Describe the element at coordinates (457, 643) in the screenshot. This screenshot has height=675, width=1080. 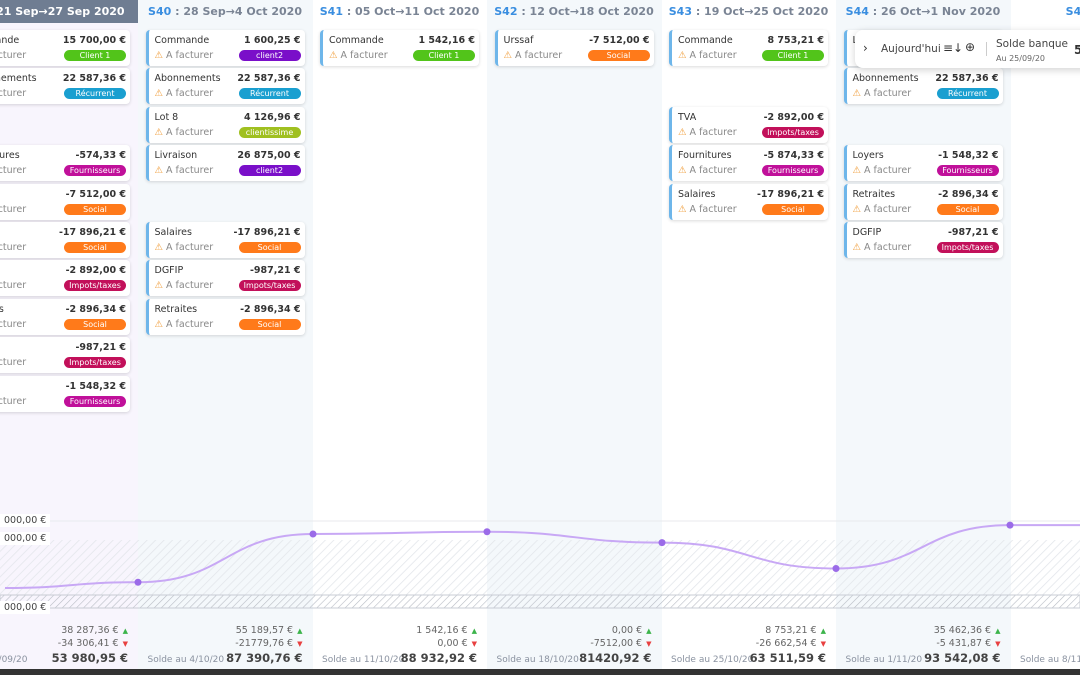
I see `expense-total: 0,00 €` at that location.